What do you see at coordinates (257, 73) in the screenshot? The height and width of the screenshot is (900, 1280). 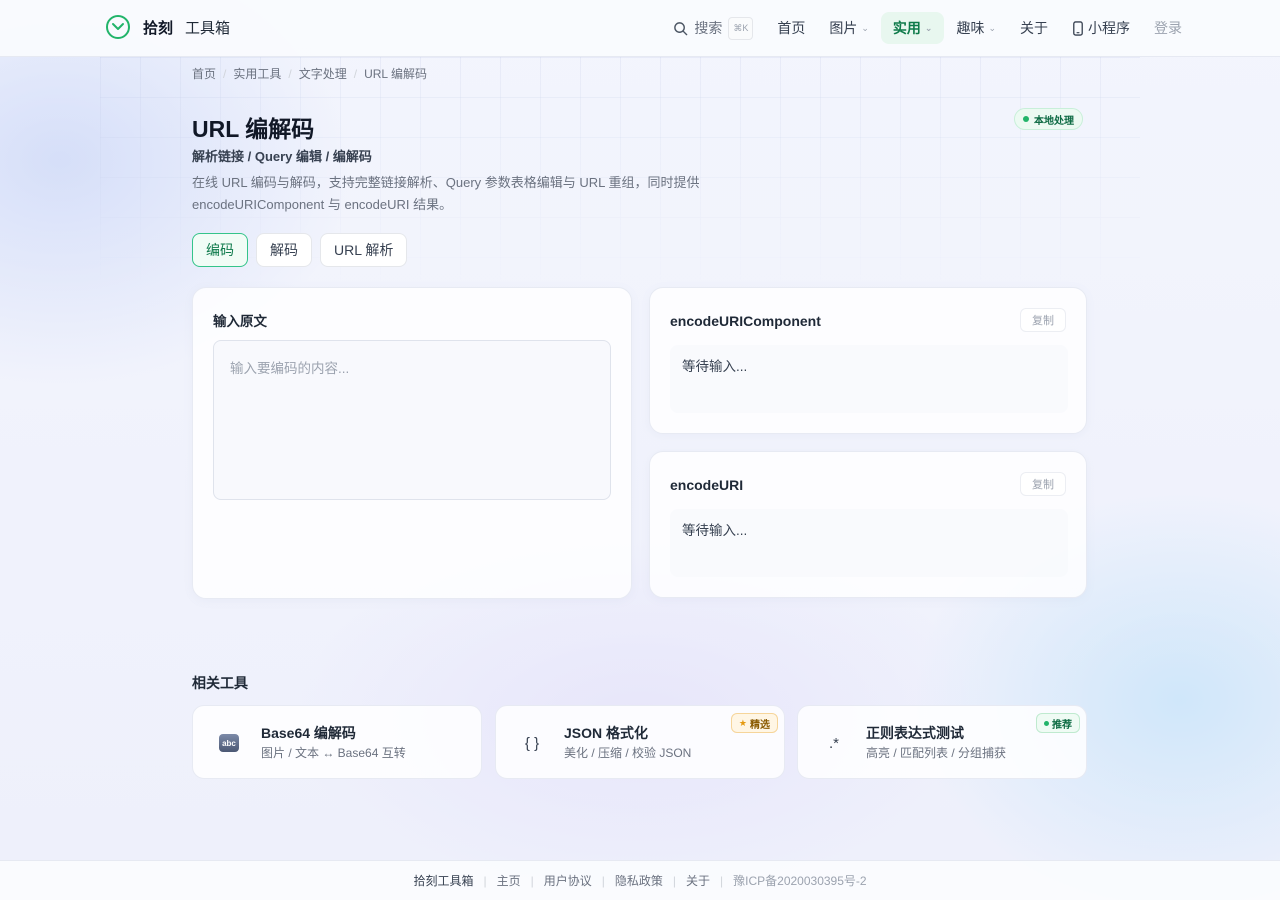 I see `breadcrumb-practical: 实用工具` at bounding box center [257, 73].